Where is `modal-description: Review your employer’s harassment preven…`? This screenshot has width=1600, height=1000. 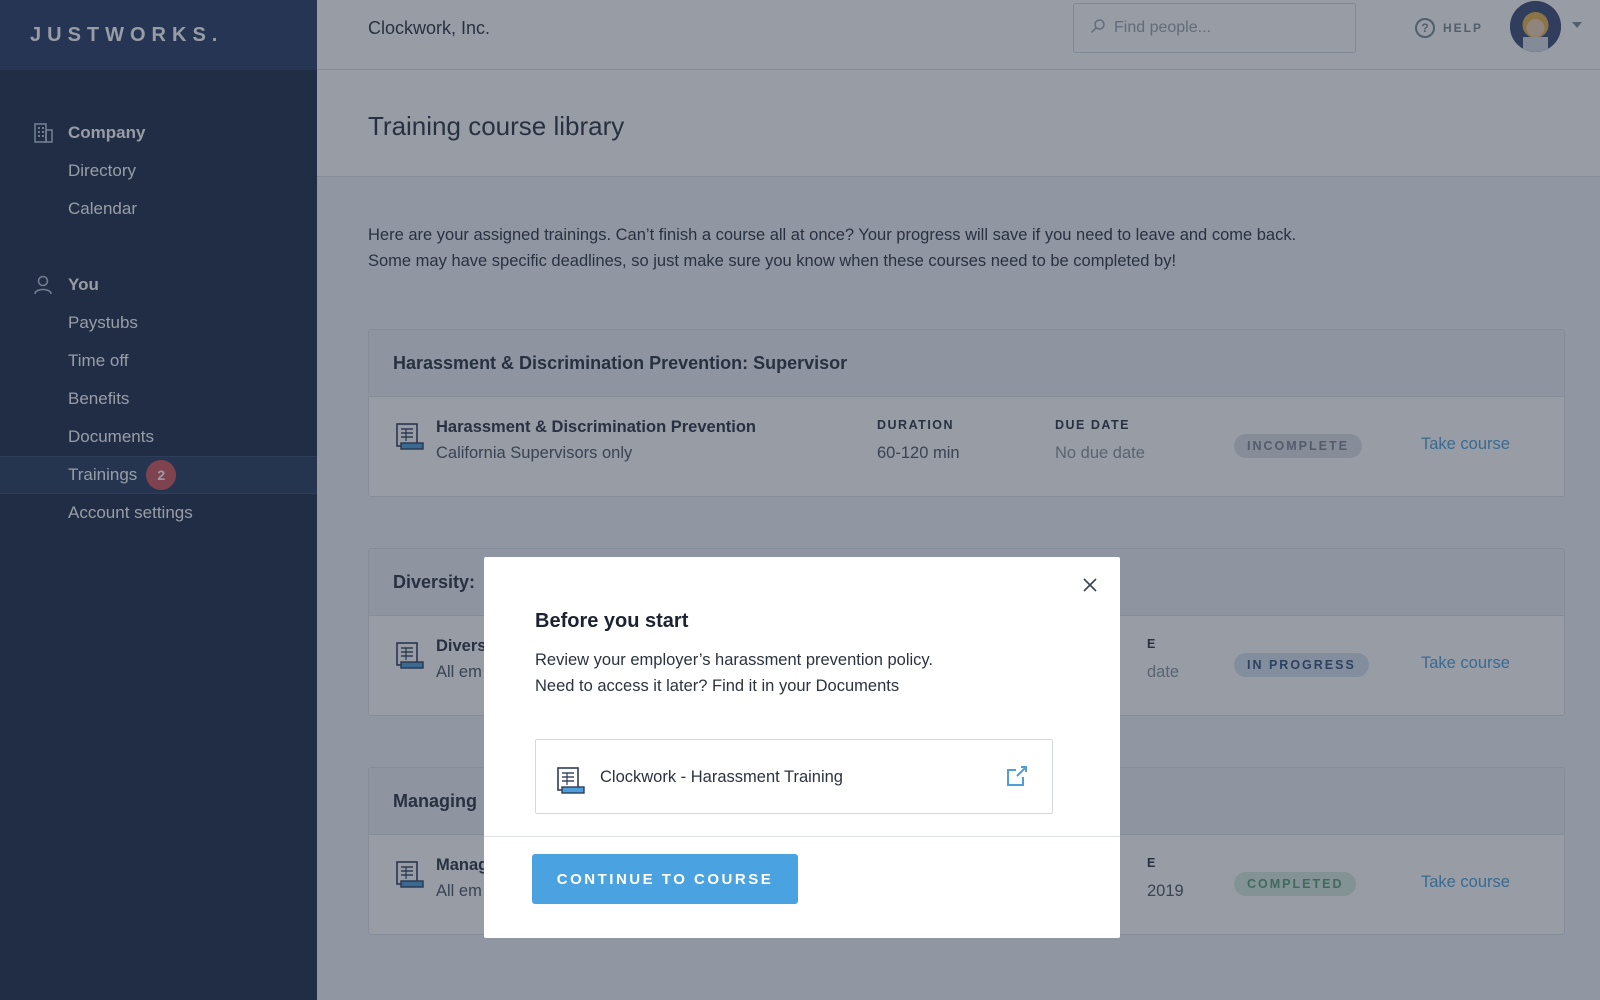
modal-description: Review your employer’s harassment preven… is located at coordinates (734, 673).